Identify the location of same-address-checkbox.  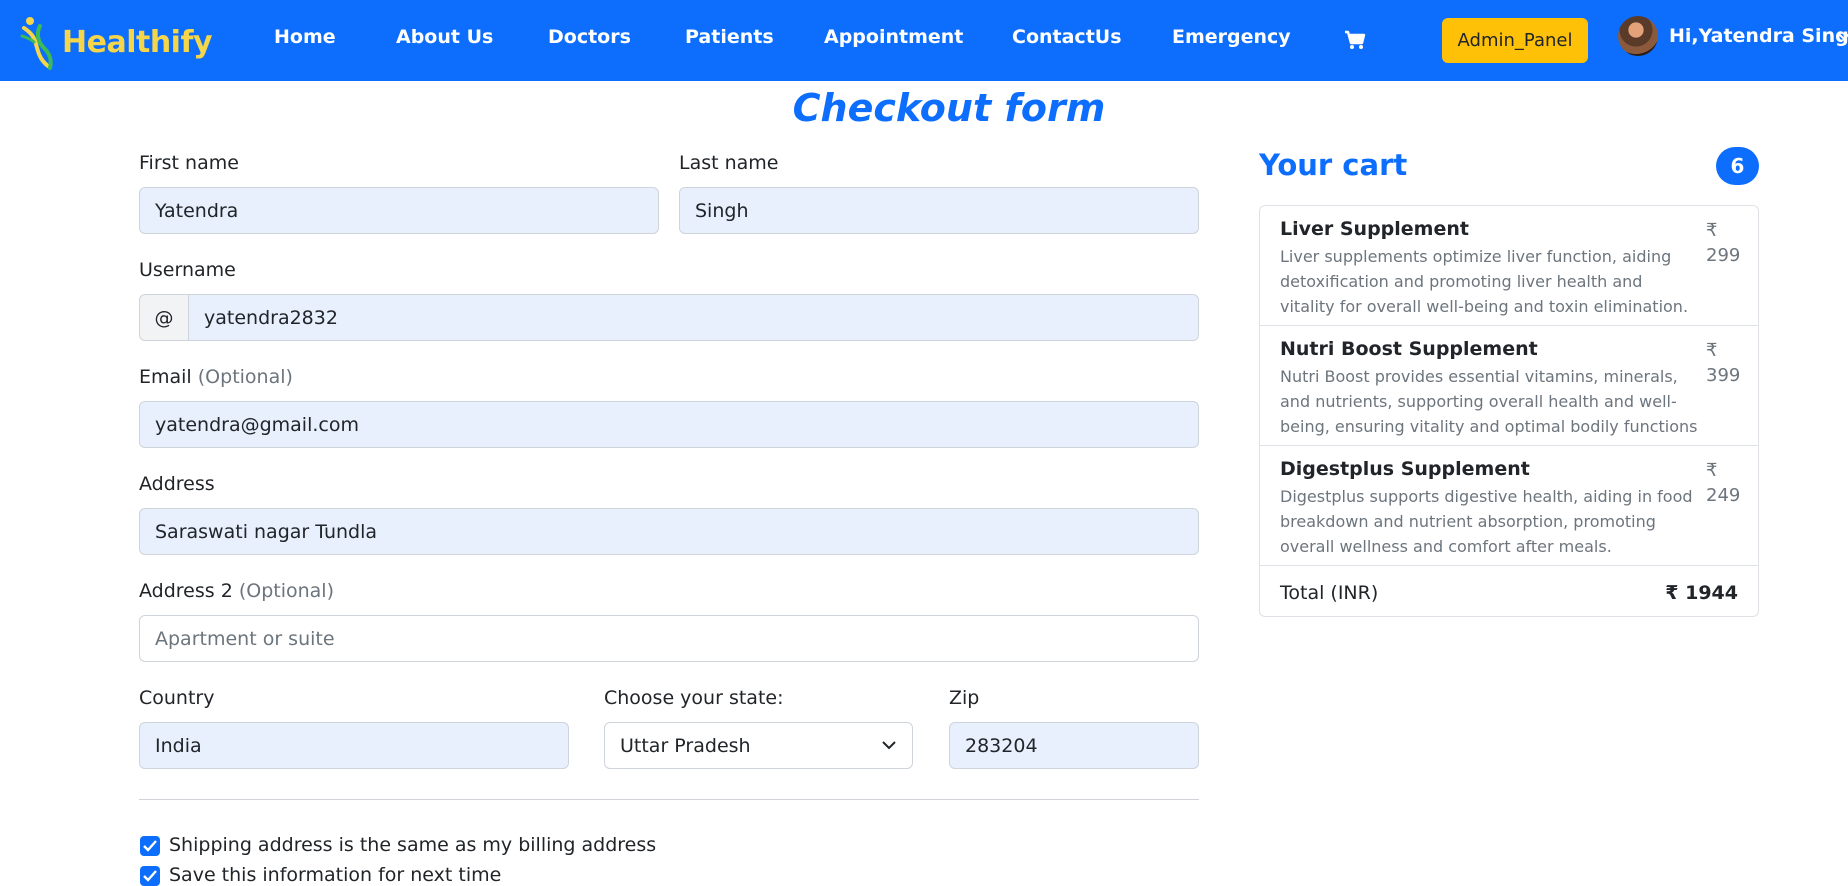
(150, 846).